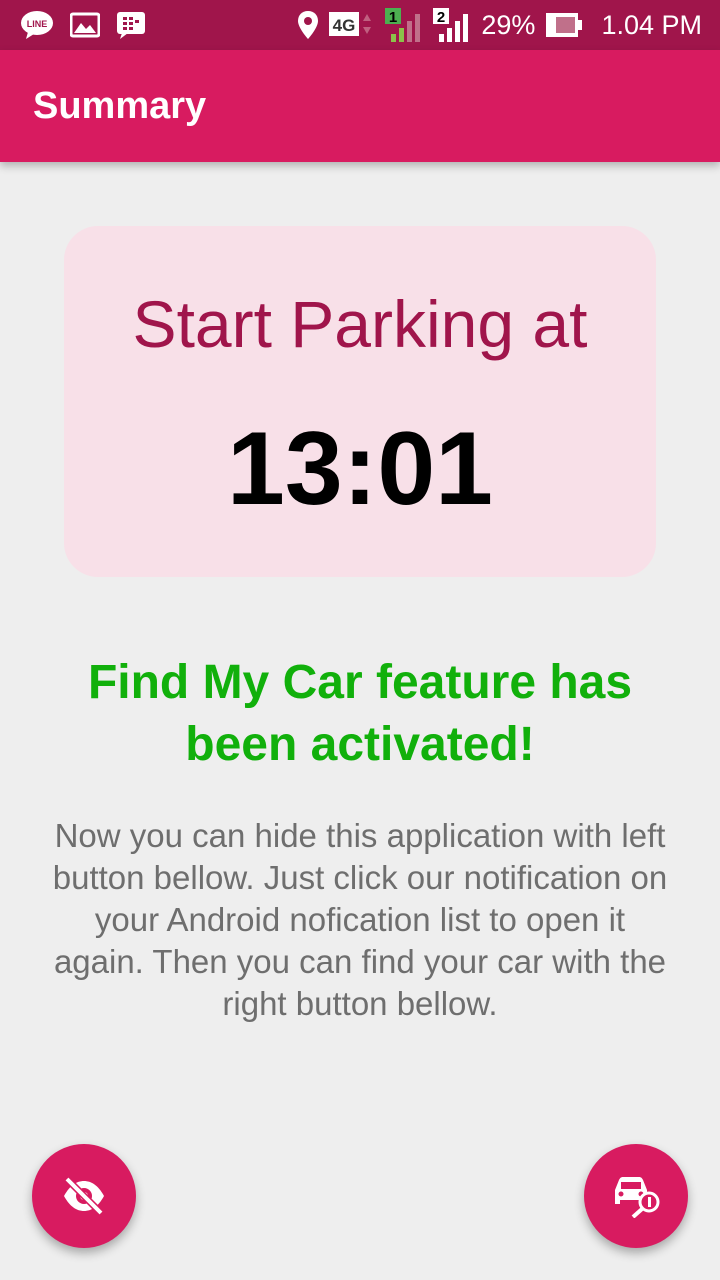 The height and width of the screenshot is (1280, 720). What do you see at coordinates (360, 469) in the screenshot?
I see `parking-start-time: 13:01` at bounding box center [360, 469].